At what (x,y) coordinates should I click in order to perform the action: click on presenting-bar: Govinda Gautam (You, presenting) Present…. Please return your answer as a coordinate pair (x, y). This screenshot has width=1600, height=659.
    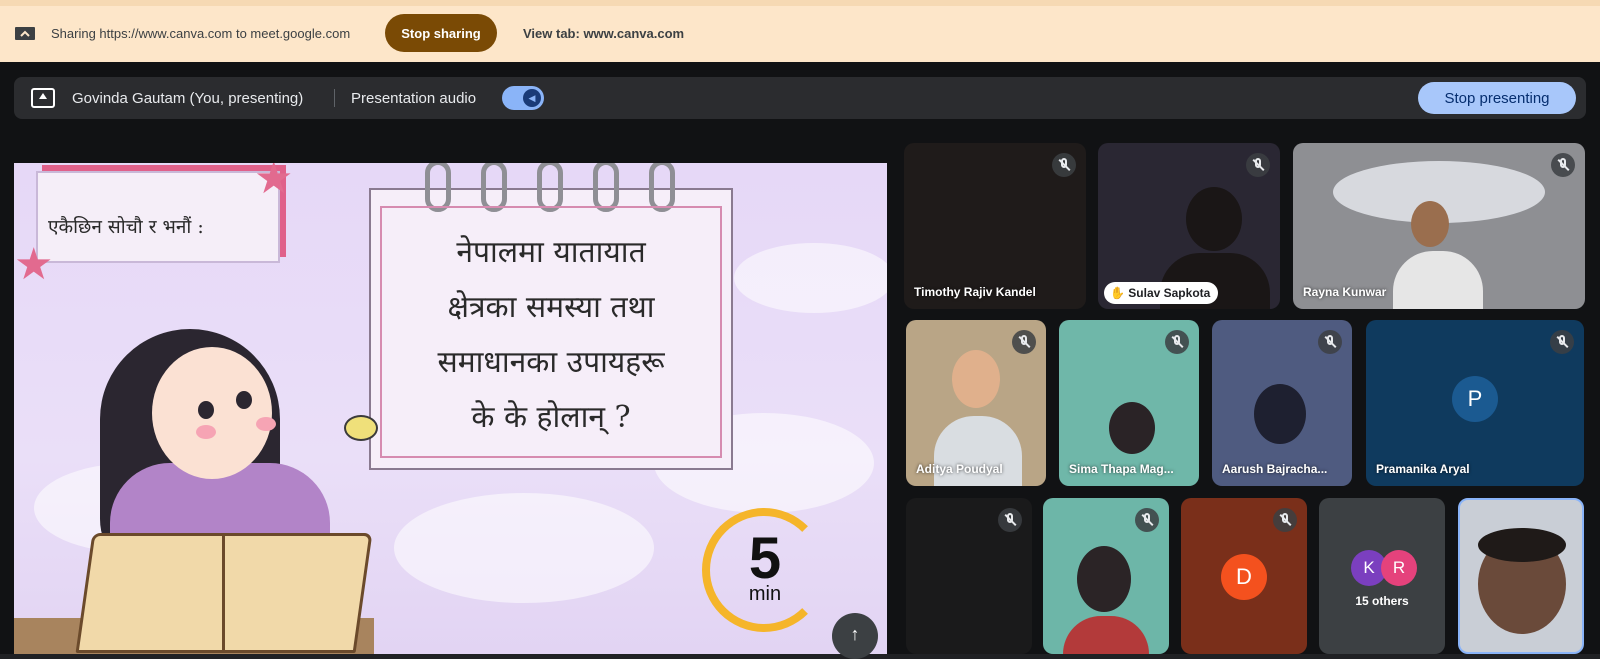
    Looking at the image, I should click on (800, 98).